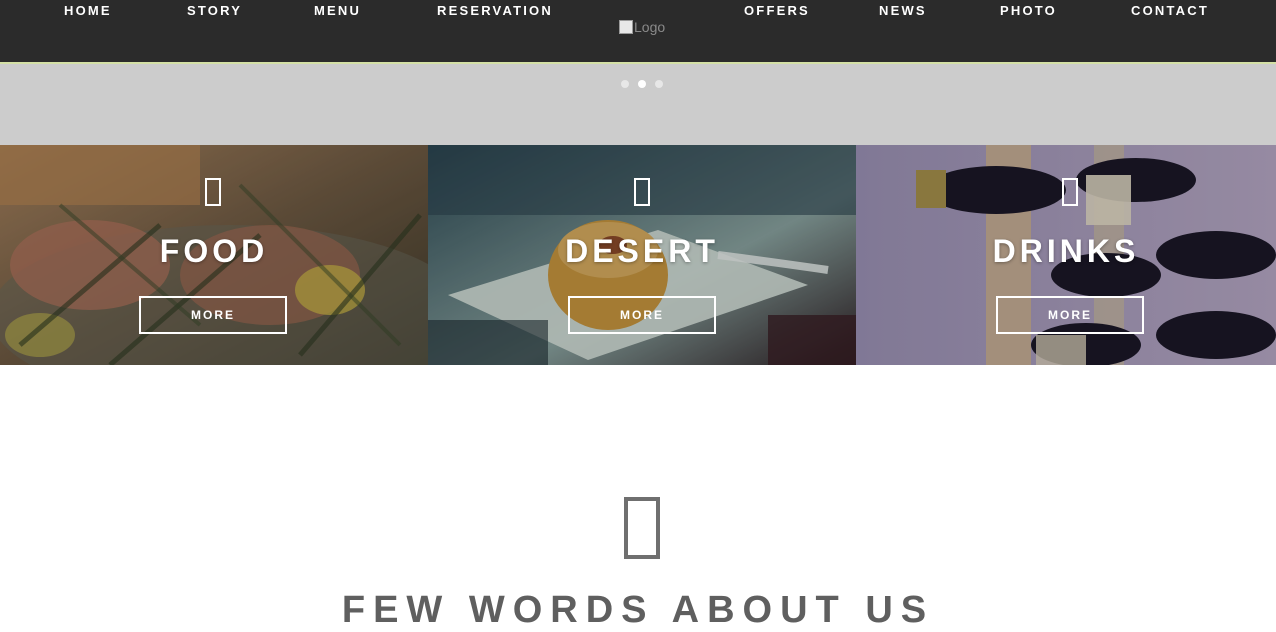 This screenshot has width=1276, height=632. I want to click on site-logo: Logo, so click(642, 27).